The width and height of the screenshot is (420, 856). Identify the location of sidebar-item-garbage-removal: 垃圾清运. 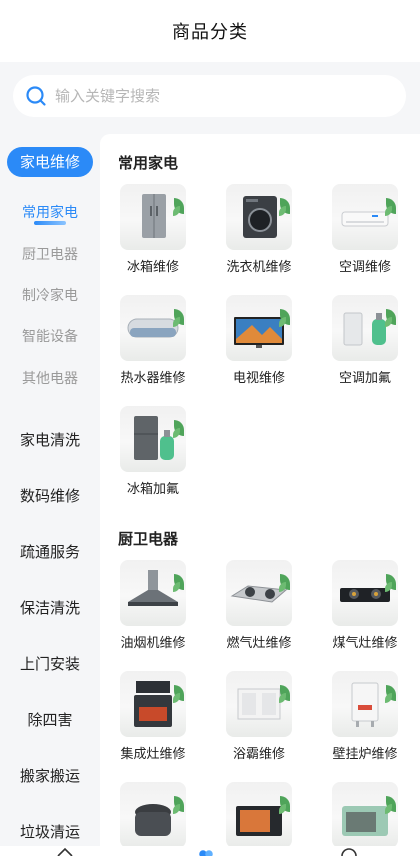
(50, 831).